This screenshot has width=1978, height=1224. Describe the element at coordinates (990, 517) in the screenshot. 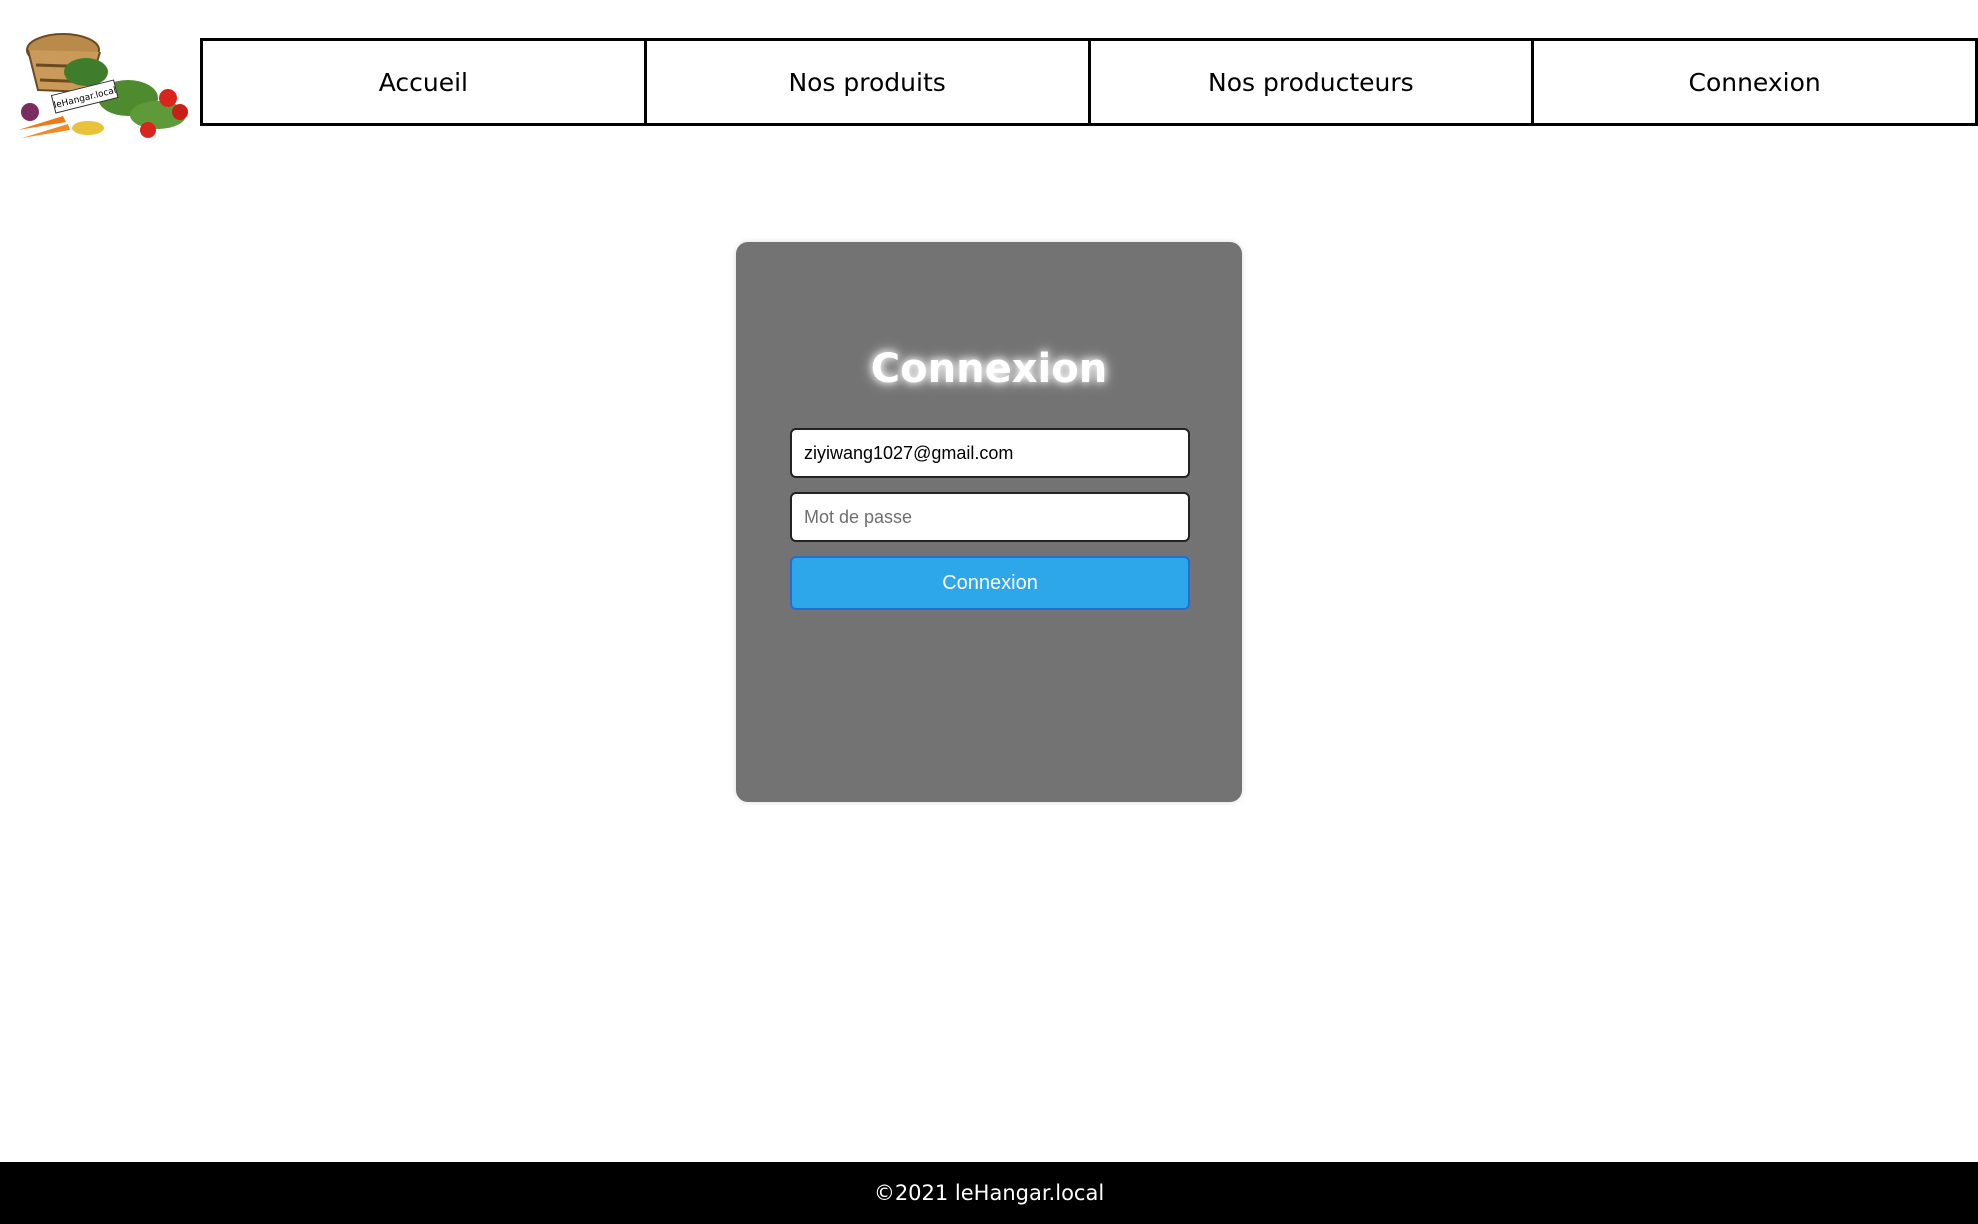

I see `password-field` at that location.